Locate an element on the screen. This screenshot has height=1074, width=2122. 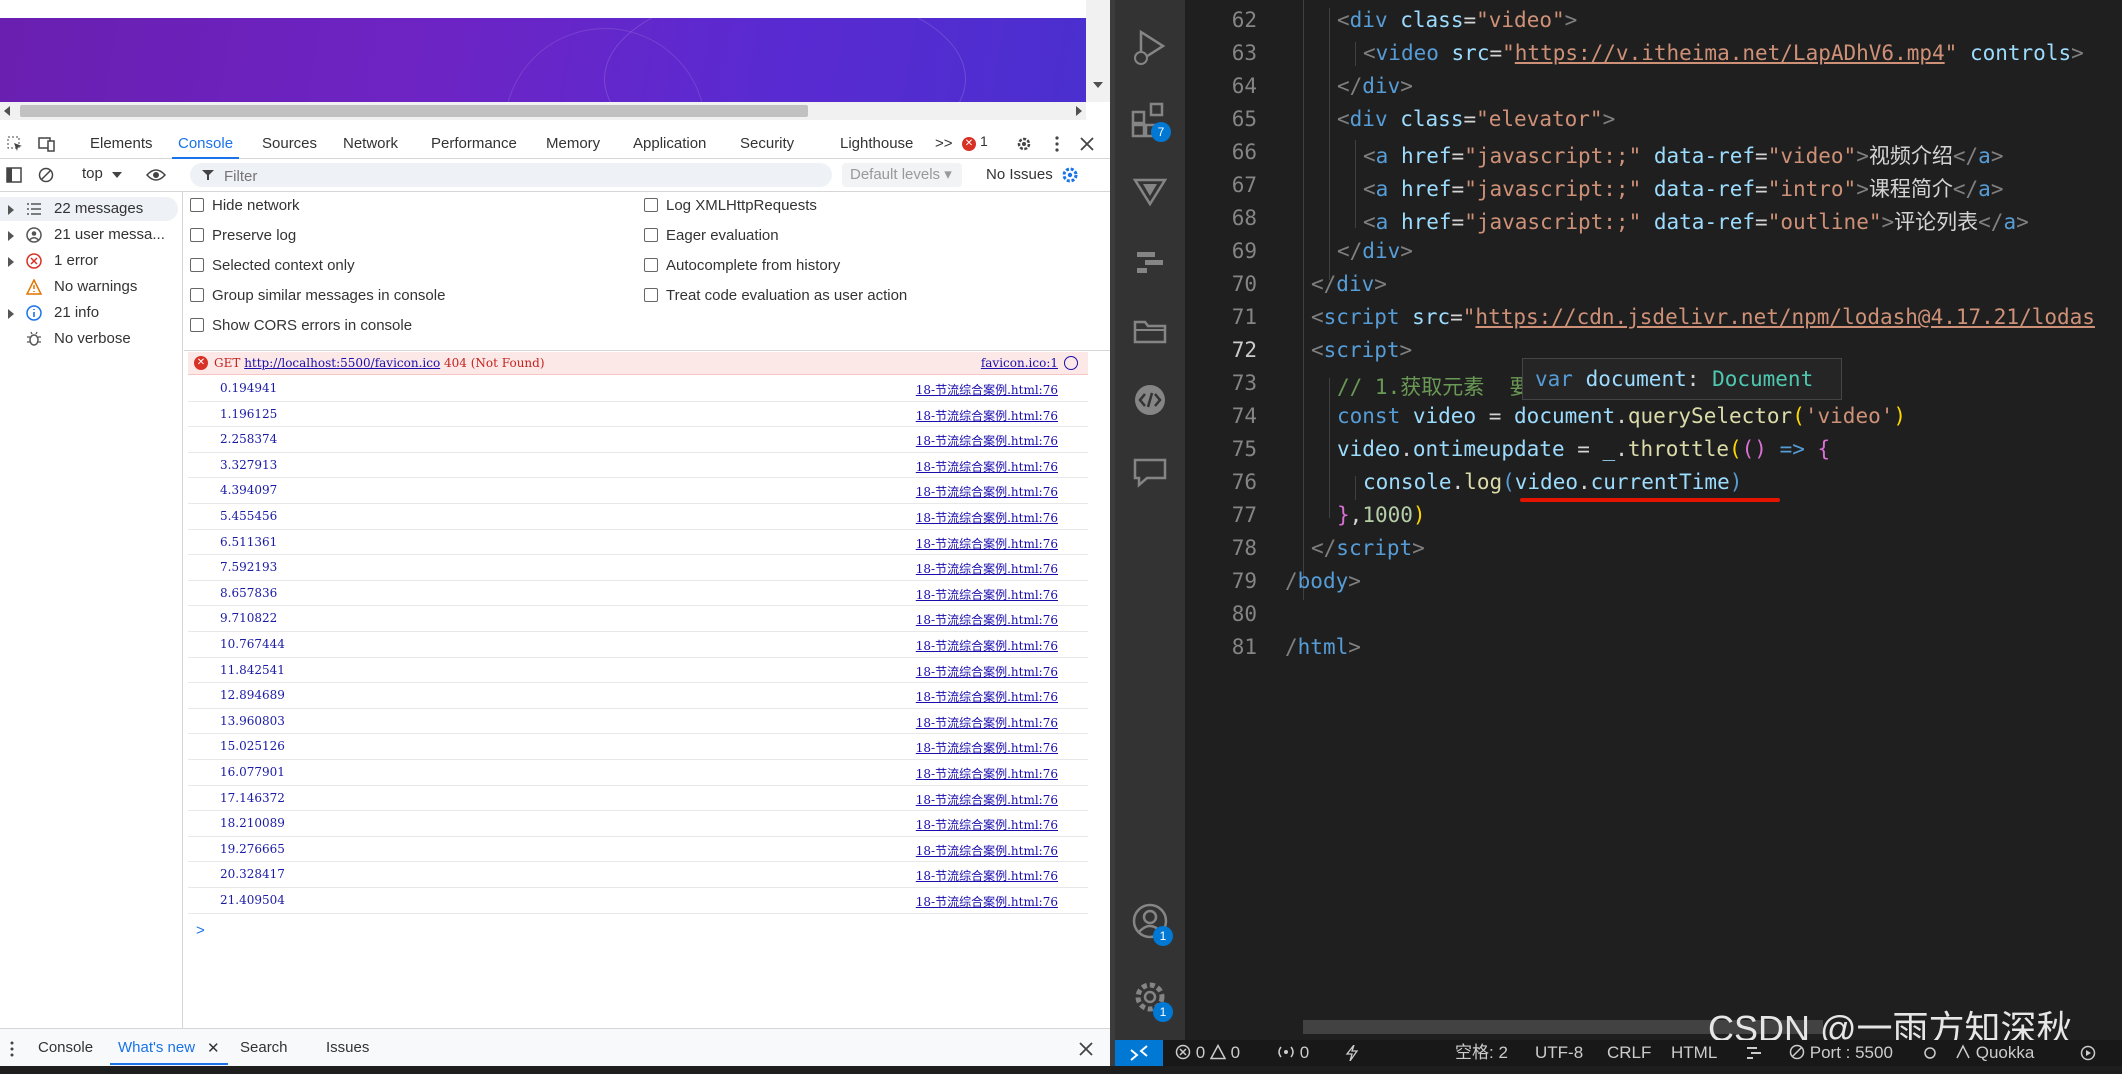
comments-icon is located at coordinates (1150, 471).